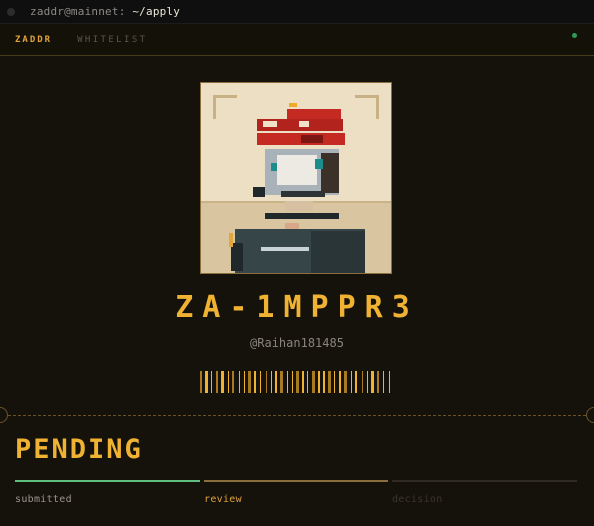 This screenshot has width=594, height=526. Describe the element at coordinates (297, 170) in the screenshot. I see `pixel-face-light` at that location.